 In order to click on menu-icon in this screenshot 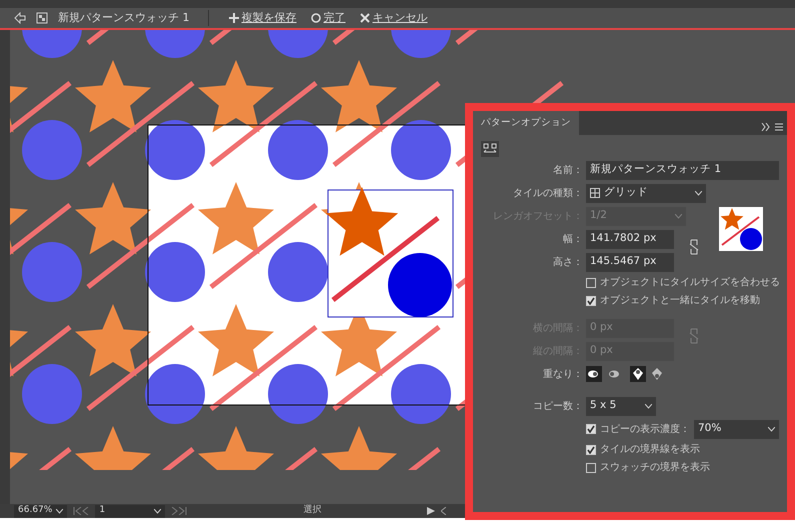, I will do `click(779, 127)`.